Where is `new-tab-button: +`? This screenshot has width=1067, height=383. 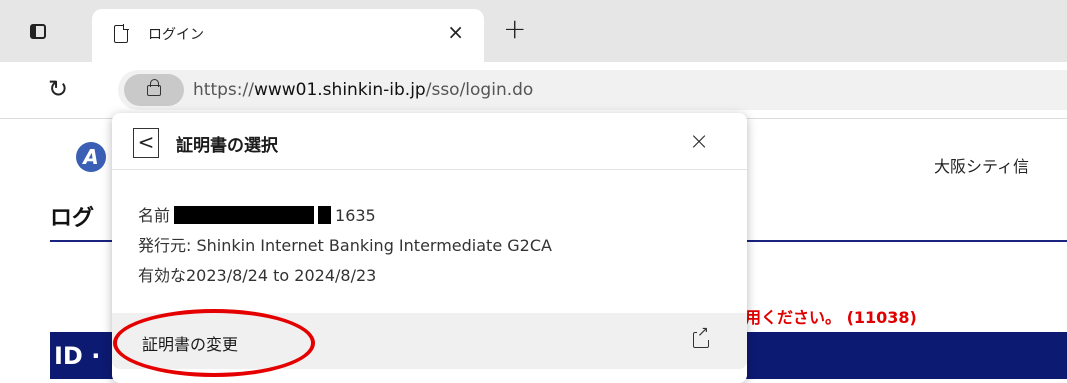
new-tab-button: + is located at coordinates (514, 29).